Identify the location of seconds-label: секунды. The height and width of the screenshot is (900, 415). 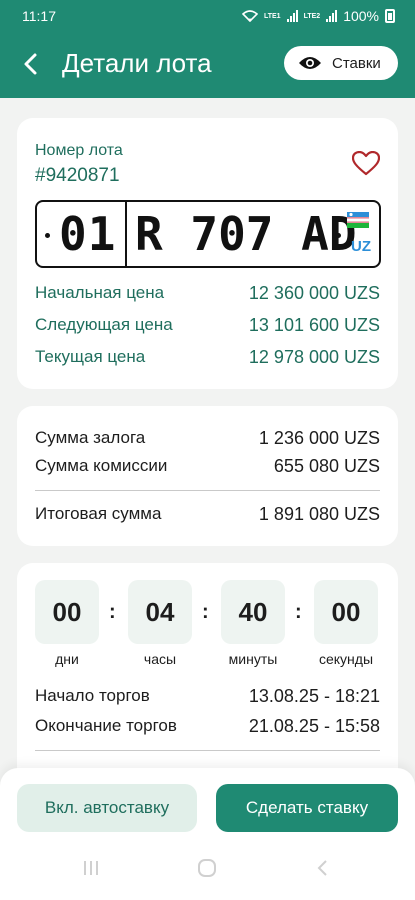
(346, 659).